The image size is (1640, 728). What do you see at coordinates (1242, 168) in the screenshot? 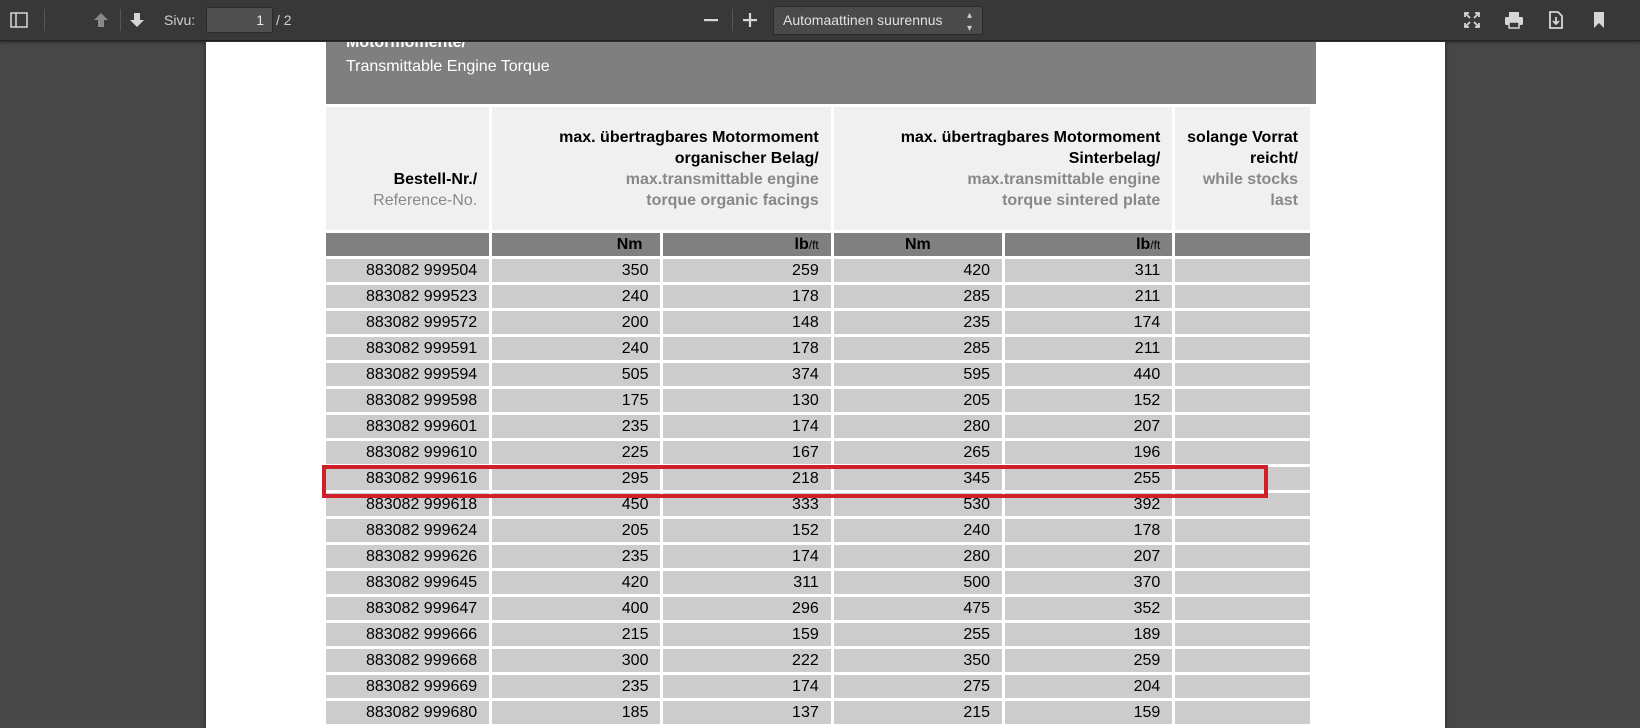
I see `header-stock: solange Vorrat reicht/ while stocks last` at bounding box center [1242, 168].